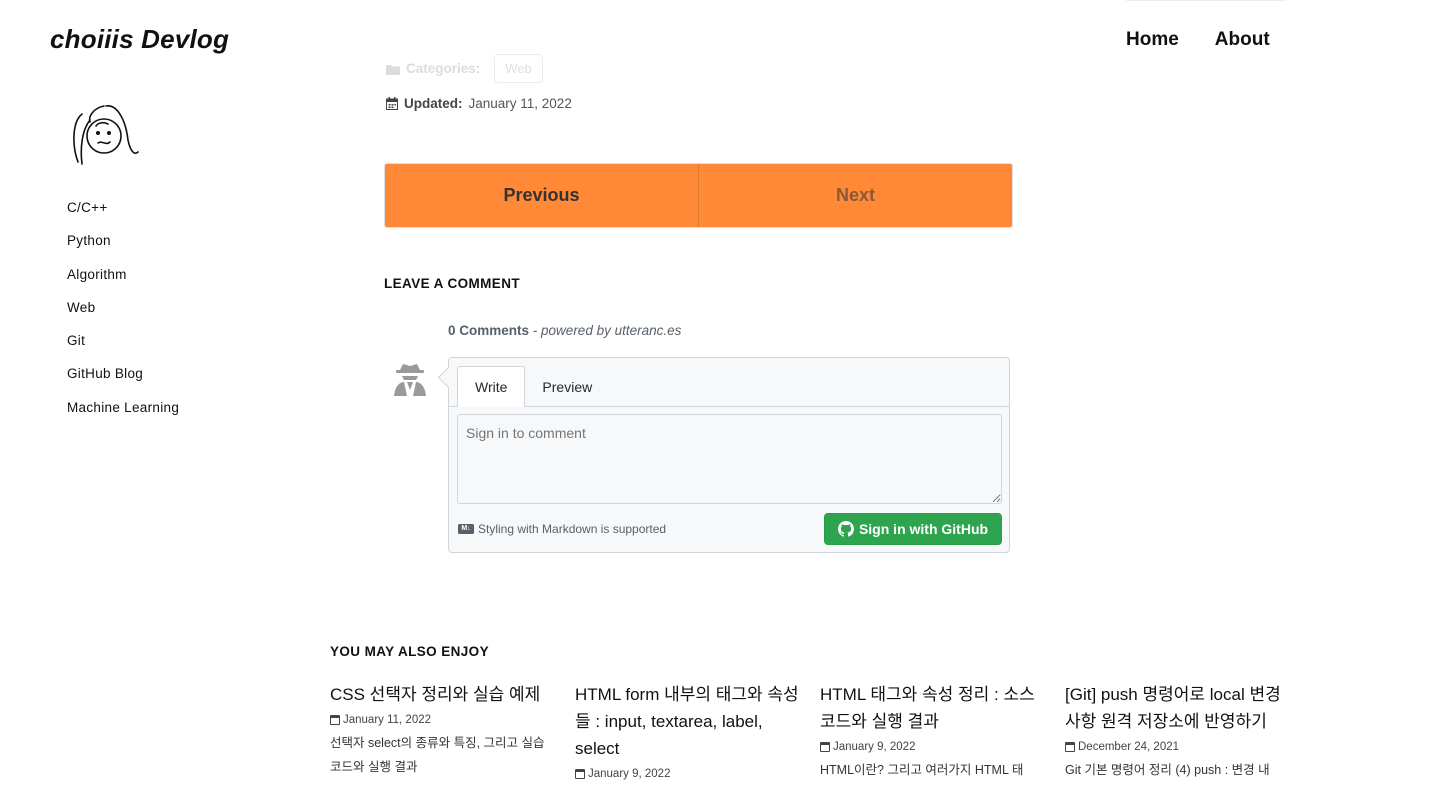 Image resolution: width=1431 pixels, height=791 pixels. What do you see at coordinates (489, 330) in the screenshot?
I see `comment-count: 0 Comments` at bounding box center [489, 330].